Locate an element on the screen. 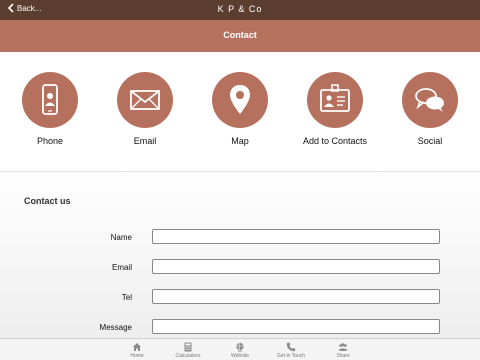 This screenshot has height=360, width=480. map-action-circle is located at coordinates (240, 100).